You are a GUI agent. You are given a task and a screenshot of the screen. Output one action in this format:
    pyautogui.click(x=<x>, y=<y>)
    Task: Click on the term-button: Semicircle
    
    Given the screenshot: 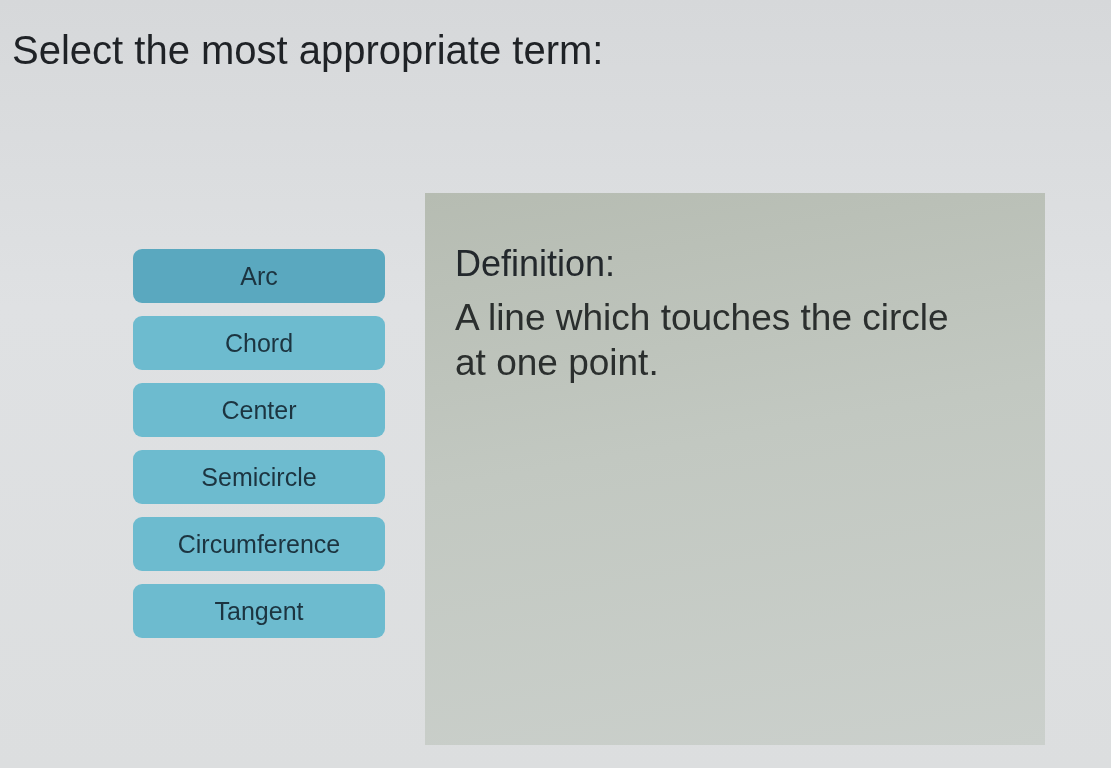 What is the action you would take?
    pyautogui.click(x=259, y=477)
    